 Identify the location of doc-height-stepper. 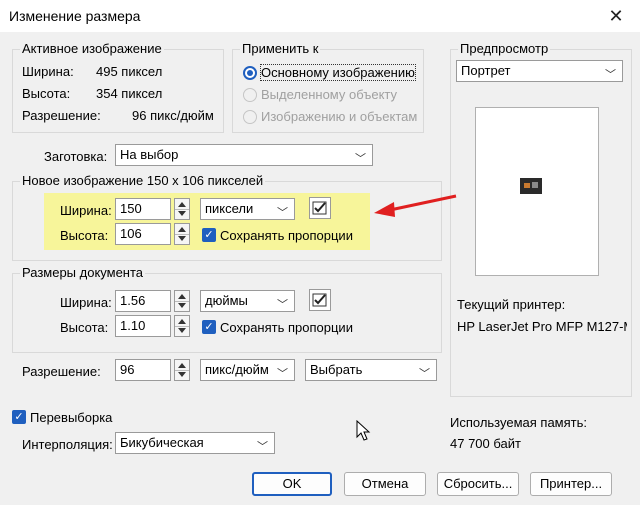
(182, 326).